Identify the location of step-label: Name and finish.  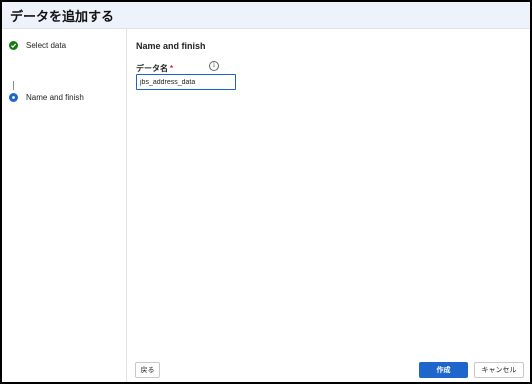
(55, 97).